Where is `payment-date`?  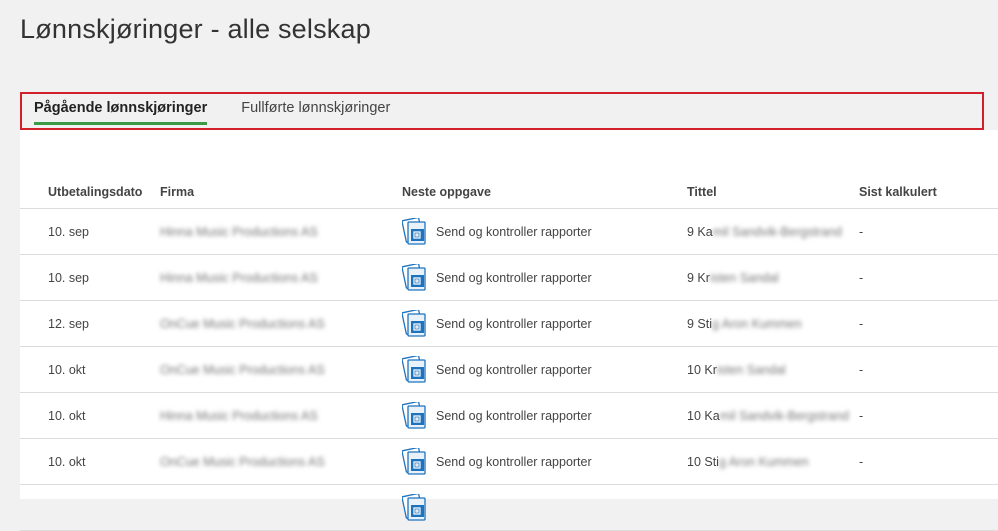
payment-date is located at coordinates (90, 507).